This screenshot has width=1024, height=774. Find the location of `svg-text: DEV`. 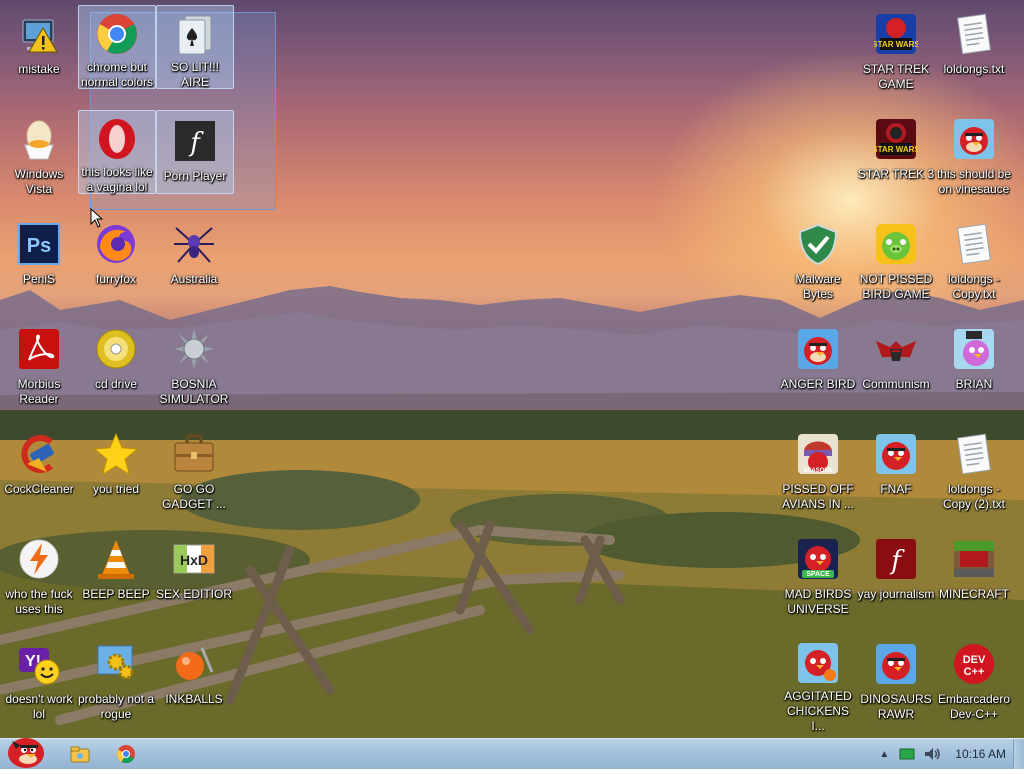

svg-text: DEV is located at coordinates (974, 660).